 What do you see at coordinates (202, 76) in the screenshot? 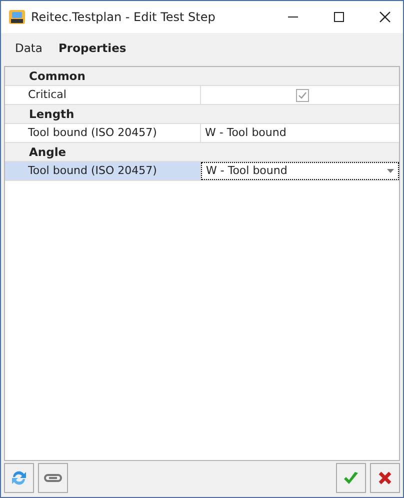
I see `category-header: Common` at bounding box center [202, 76].